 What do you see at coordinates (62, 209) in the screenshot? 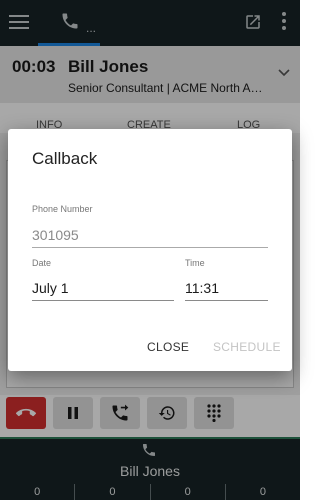
I see `phone-number-label: Phone Number` at bounding box center [62, 209].